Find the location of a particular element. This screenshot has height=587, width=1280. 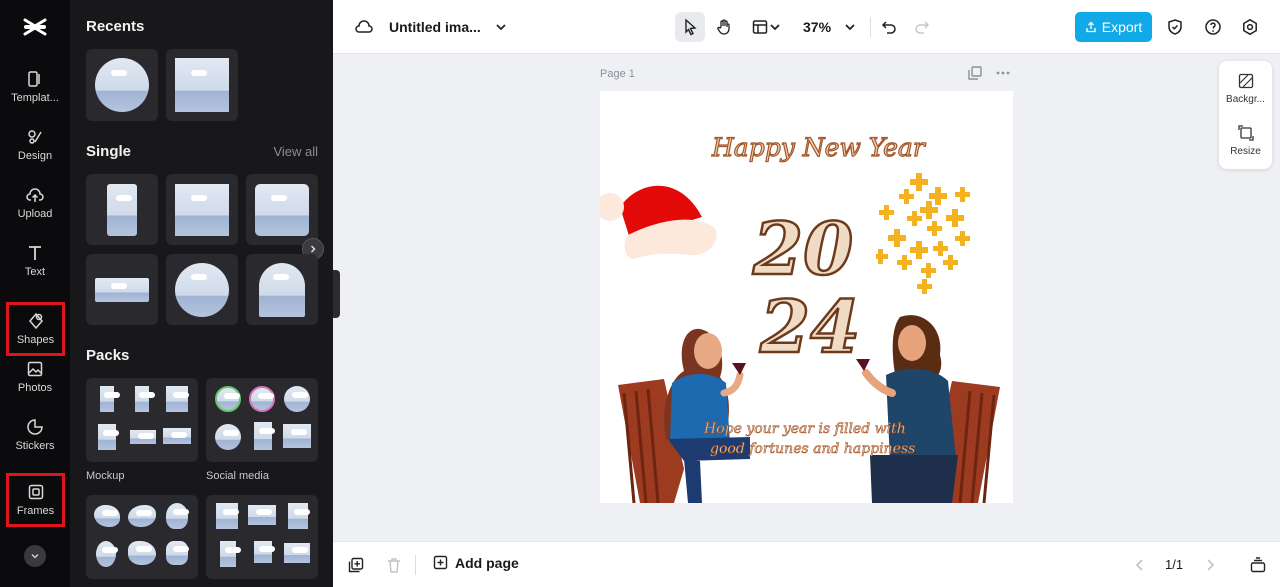

page-manager-button is located at coordinates (1258, 565).